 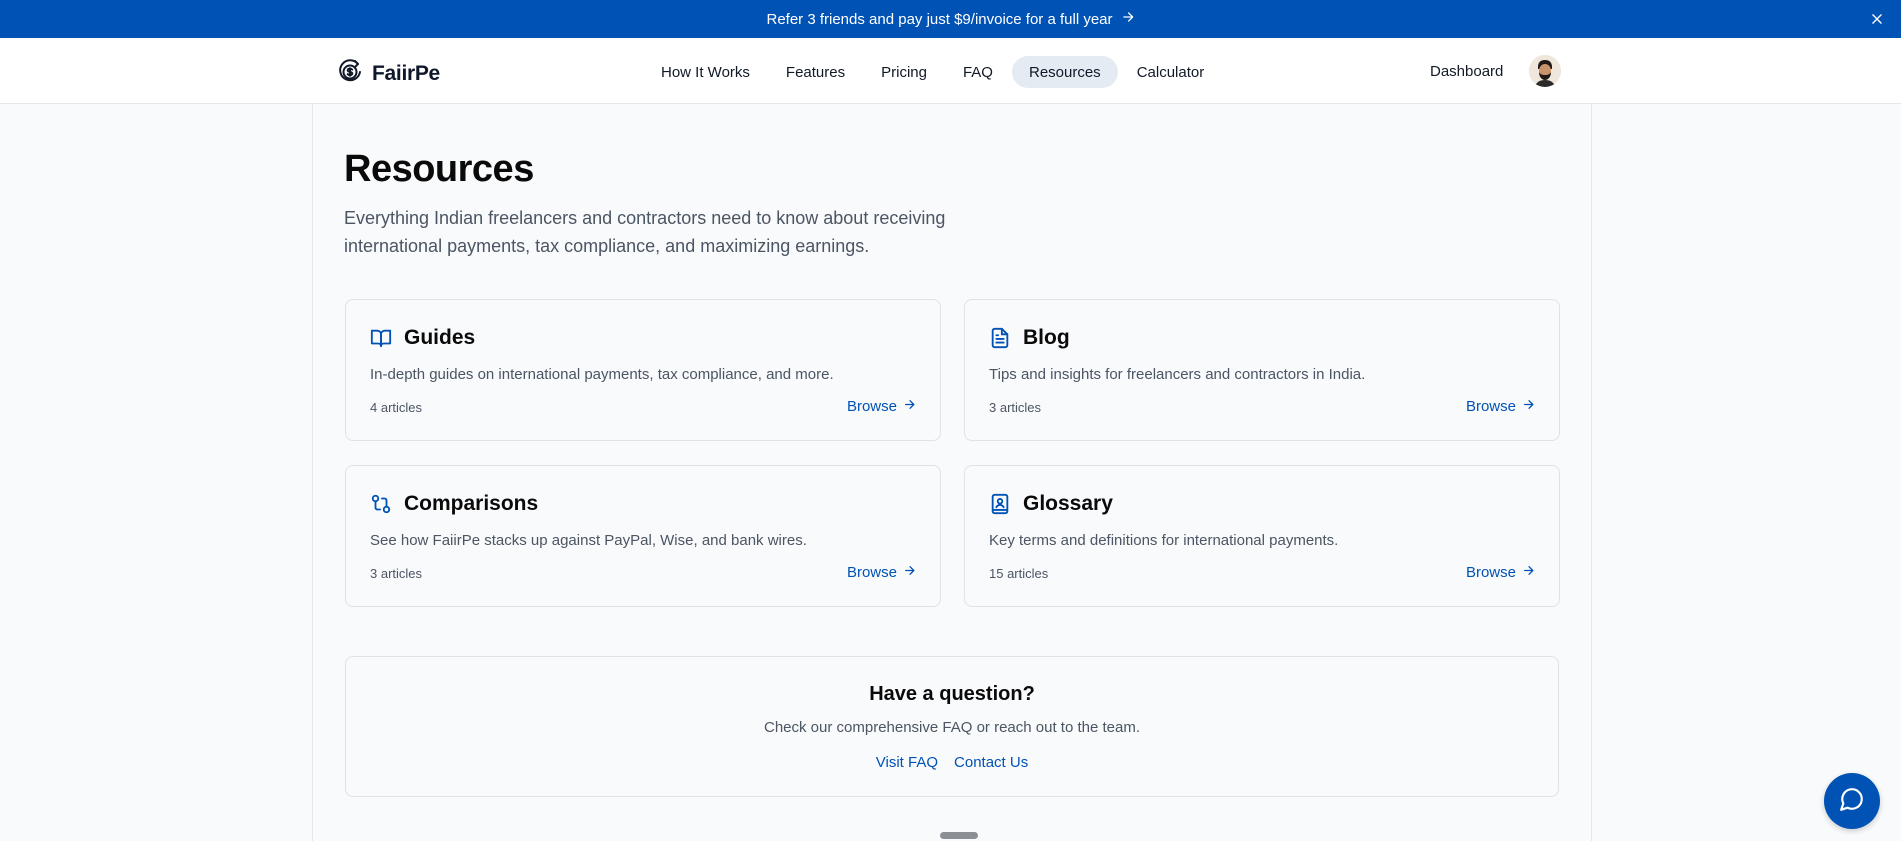 What do you see at coordinates (1046, 337) in the screenshot?
I see `card-title: Blog` at bounding box center [1046, 337].